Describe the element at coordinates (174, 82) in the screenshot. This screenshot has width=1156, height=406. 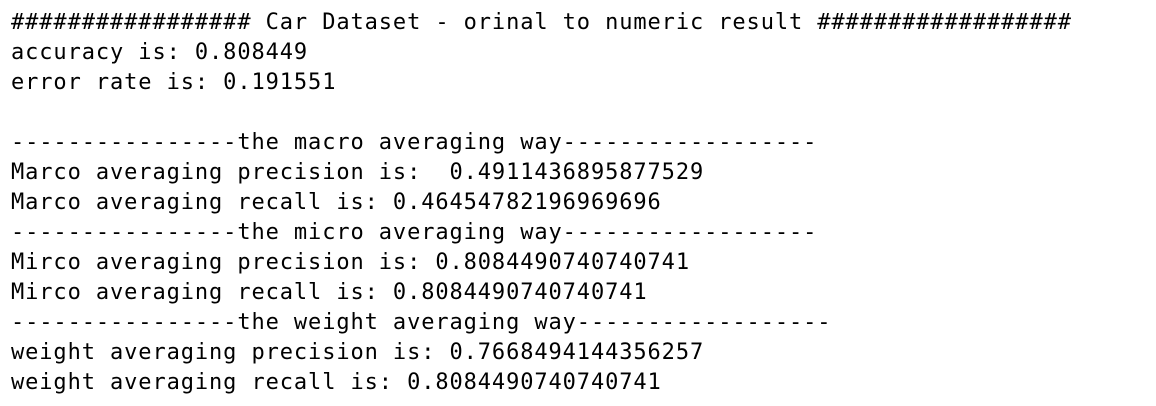
I see `error-rate-line: error rate is: 0.191551` at that location.